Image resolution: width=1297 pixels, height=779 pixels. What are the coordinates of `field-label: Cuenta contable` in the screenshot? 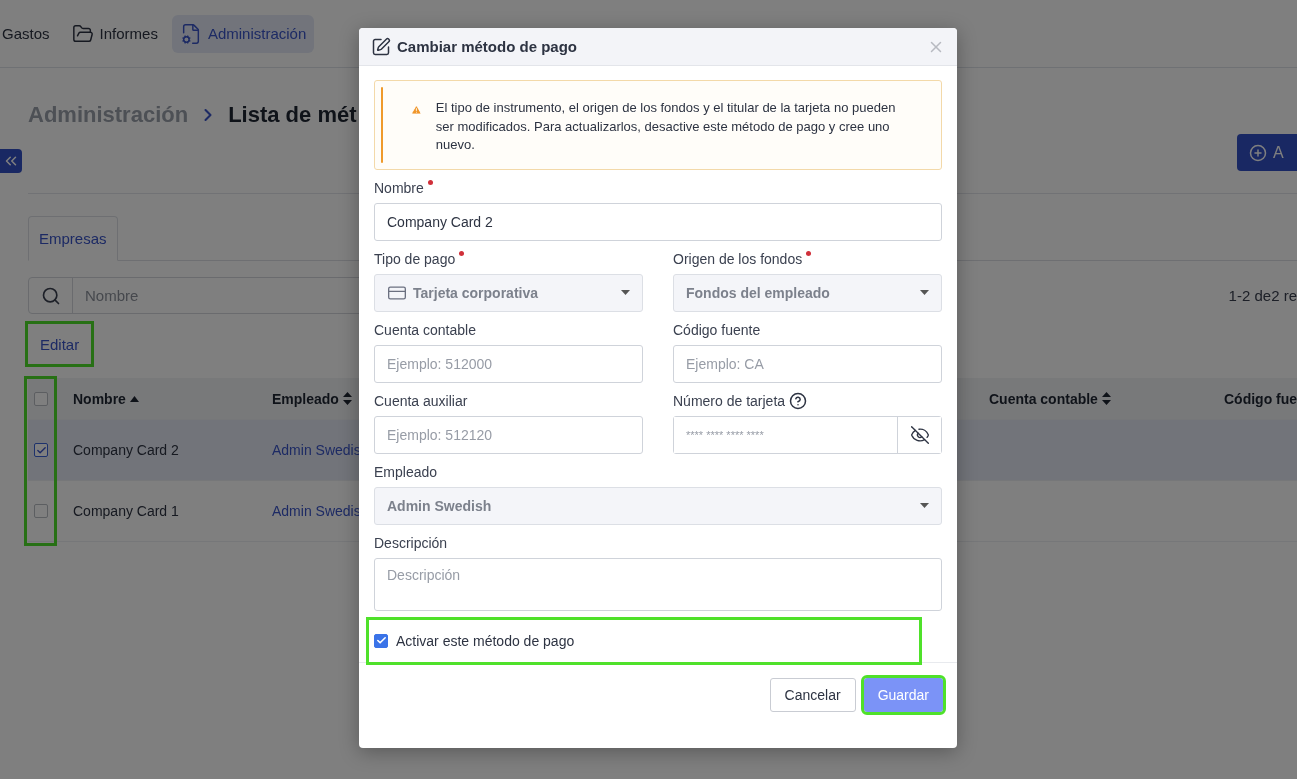 It's located at (425, 329).